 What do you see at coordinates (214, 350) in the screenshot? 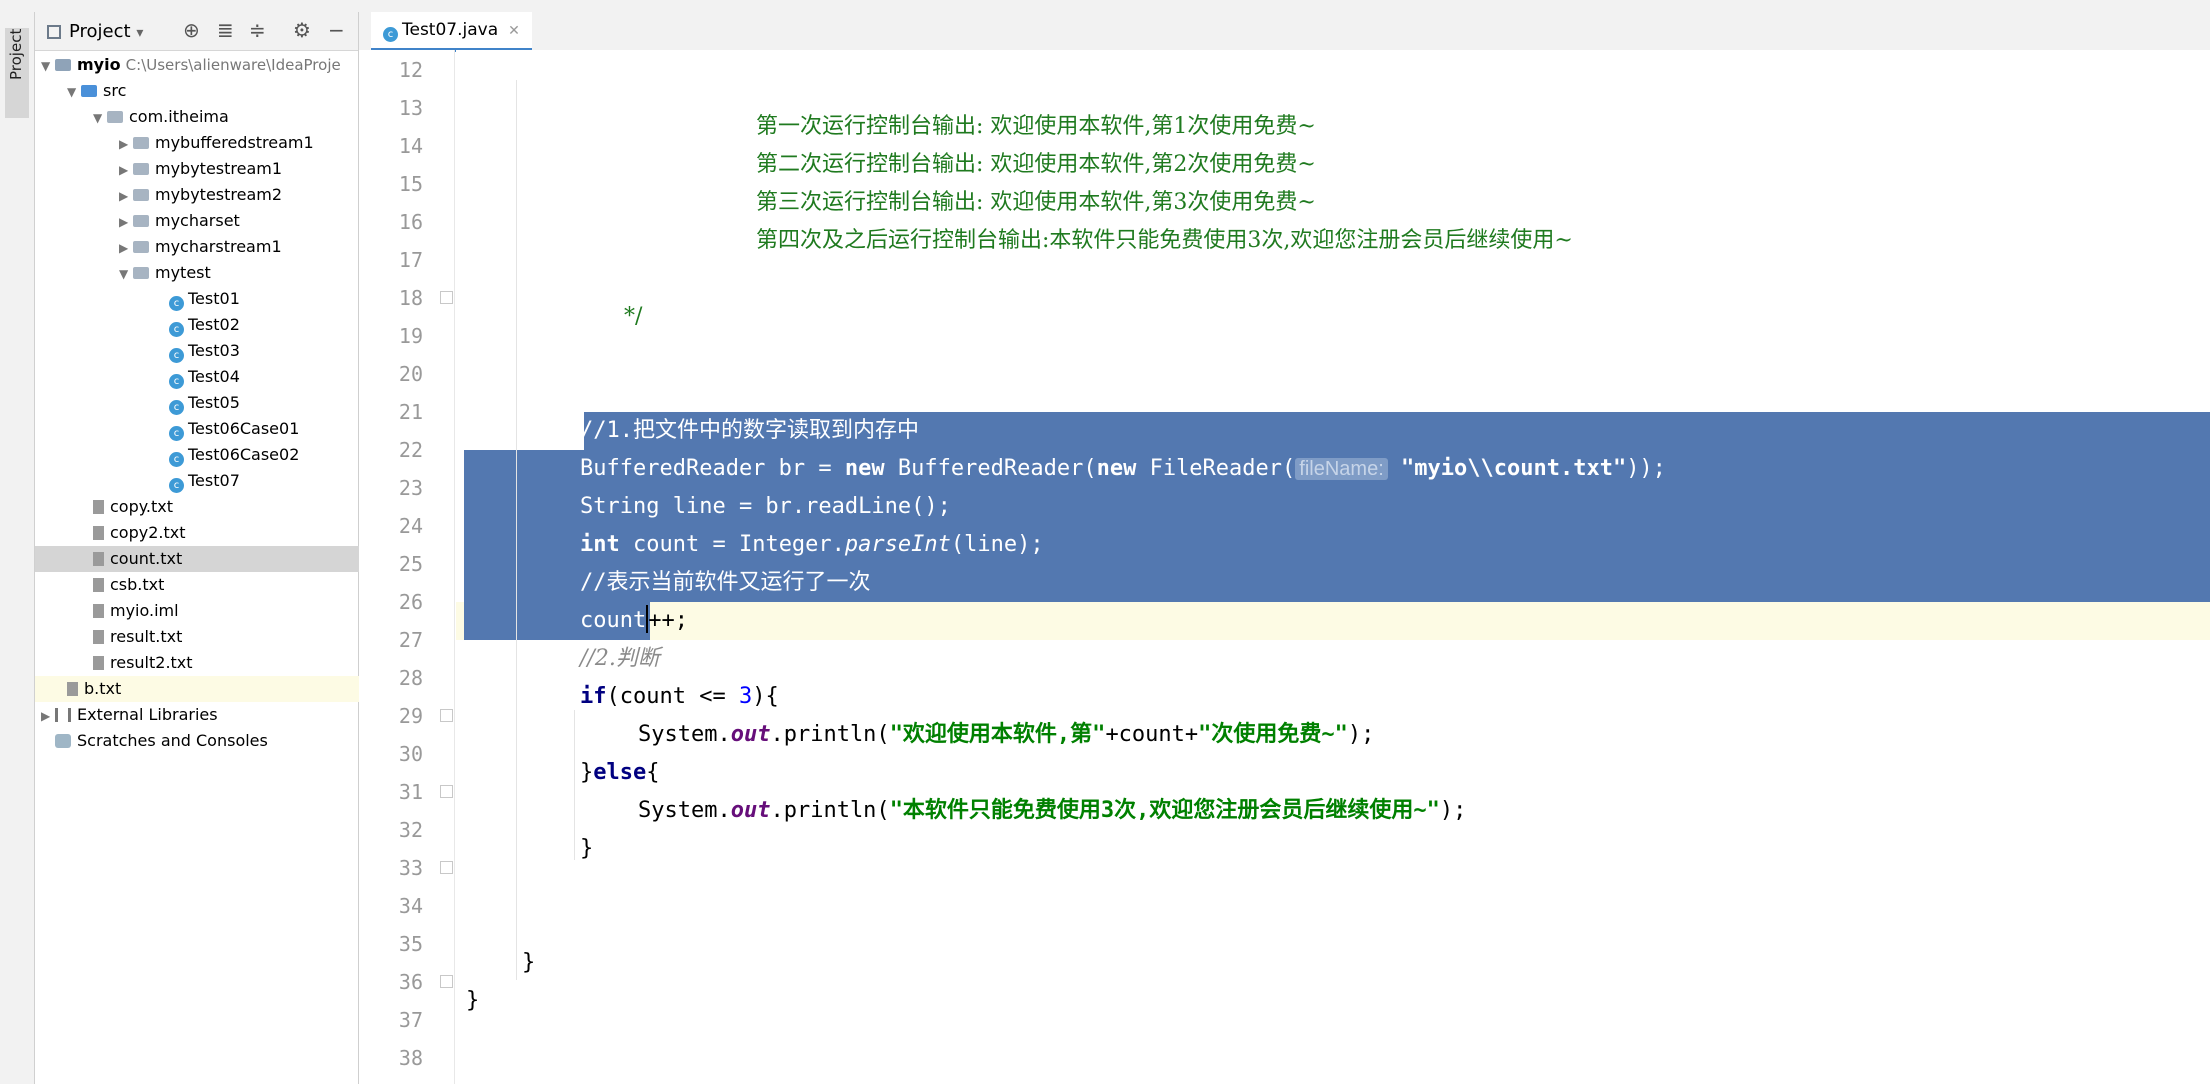
I see `tree-item-label: Test03` at bounding box center [214, 350].